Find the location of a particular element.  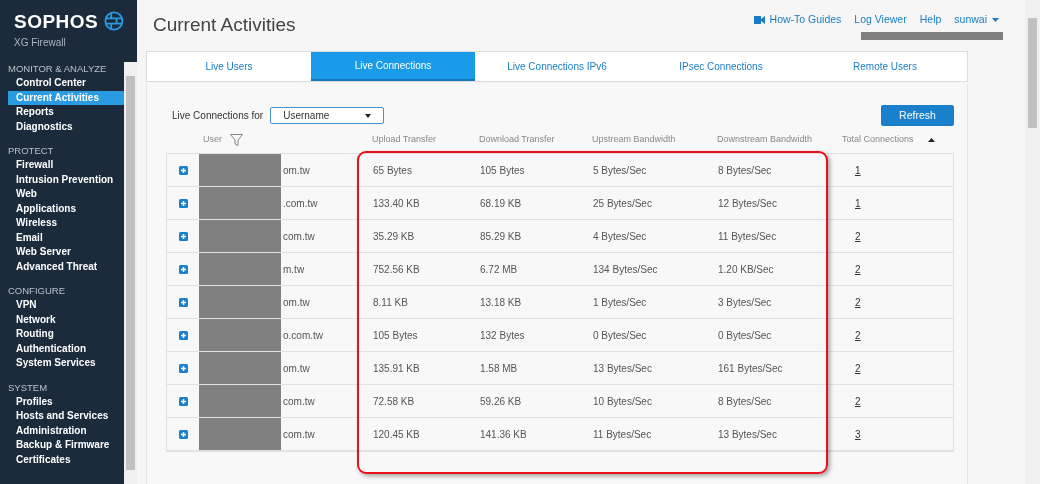

filter-icon is located at coordinates (236, 140).